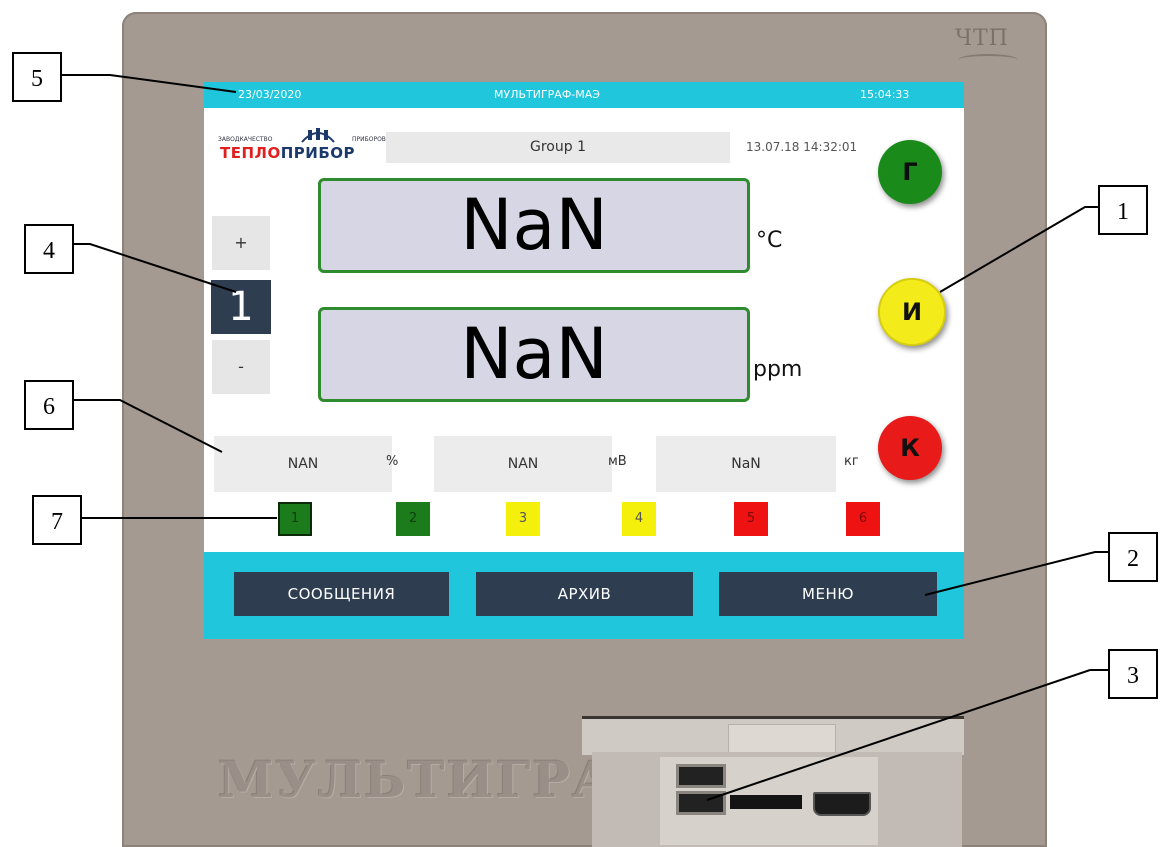 This screenshot has height=847, width=1163. What do you see at coordinates (1123, 210) in the screenshot?
I see `callout-1: 1` at bounding box center [1123, 210].